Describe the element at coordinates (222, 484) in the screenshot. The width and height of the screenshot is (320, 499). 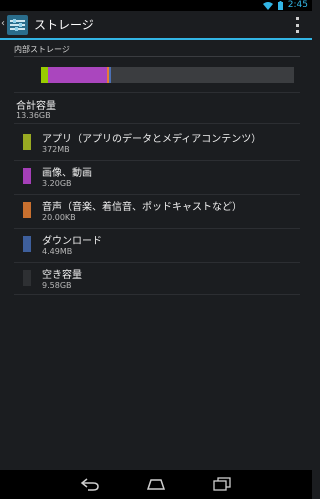
I see `recent-apps-icon` at that location.